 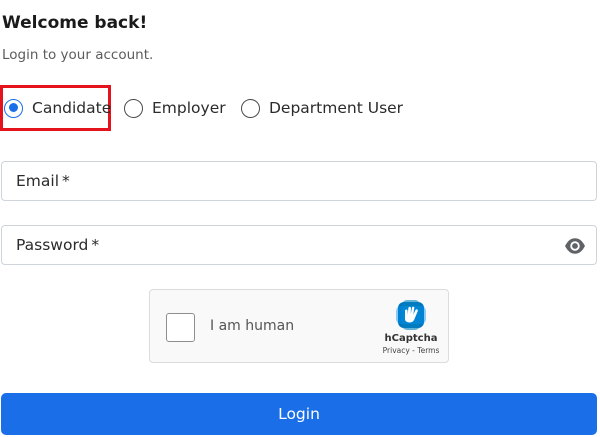 What do you see at coordinates (52, 245) in the screenshot?
I see `password-label-text: Password` at bounding box center [52, 245].